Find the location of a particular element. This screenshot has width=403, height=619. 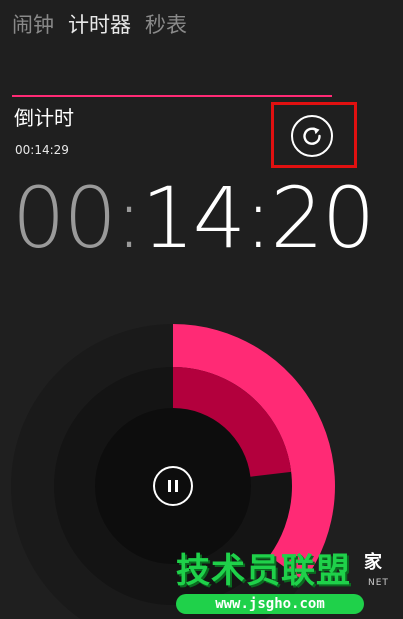

refresh-icon is located at coordinates (312, 136).